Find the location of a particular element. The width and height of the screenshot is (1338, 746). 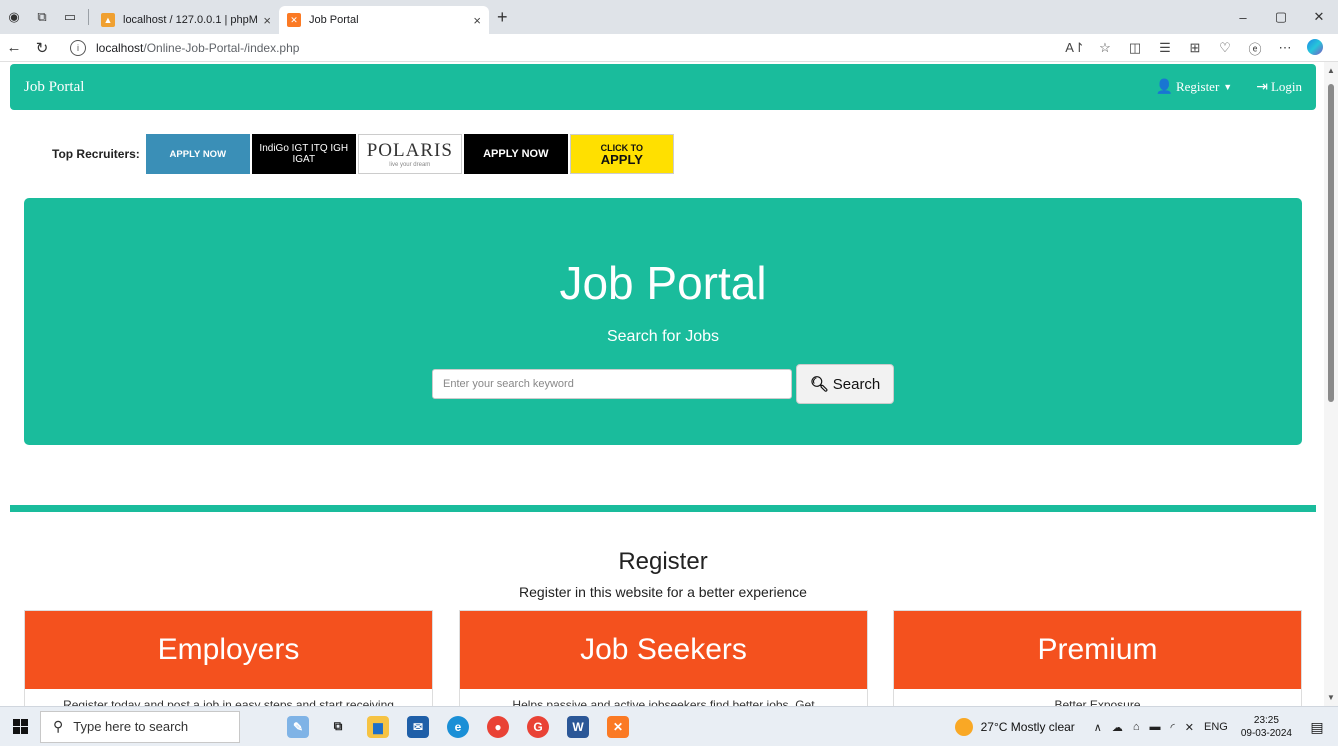

recruiter-ad-4: APPLY NOW is located at coordinates (515, 154).